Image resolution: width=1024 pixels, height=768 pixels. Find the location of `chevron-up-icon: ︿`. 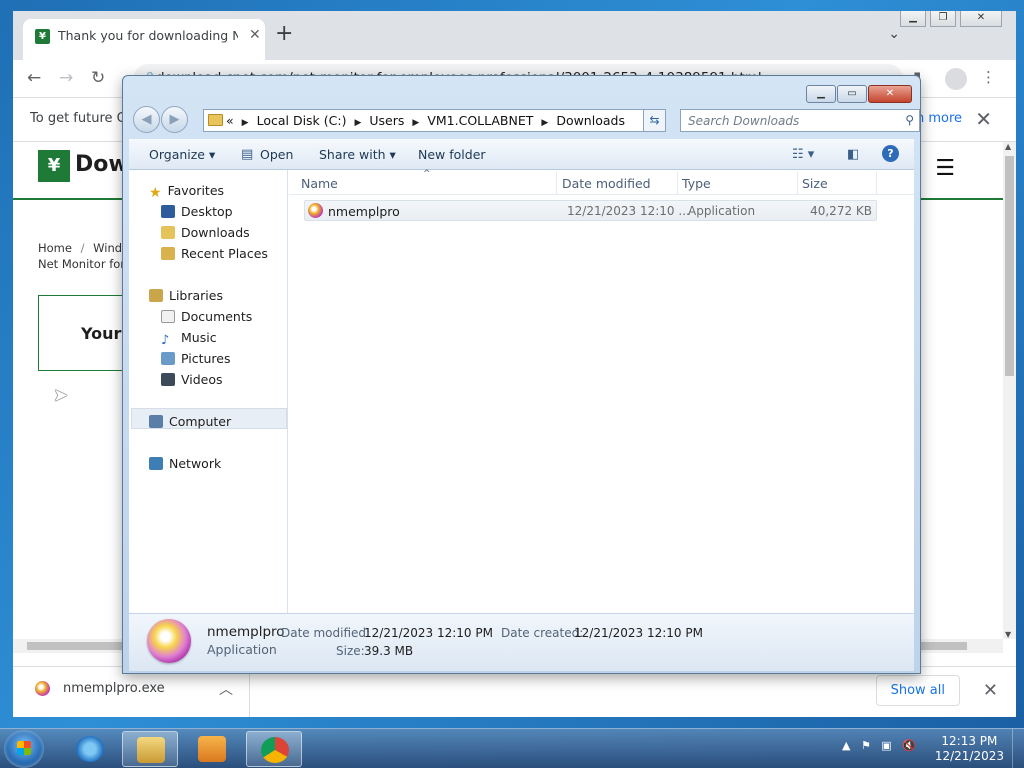

chevron-up-icon: ︿ is located at coordinates (226, 689).